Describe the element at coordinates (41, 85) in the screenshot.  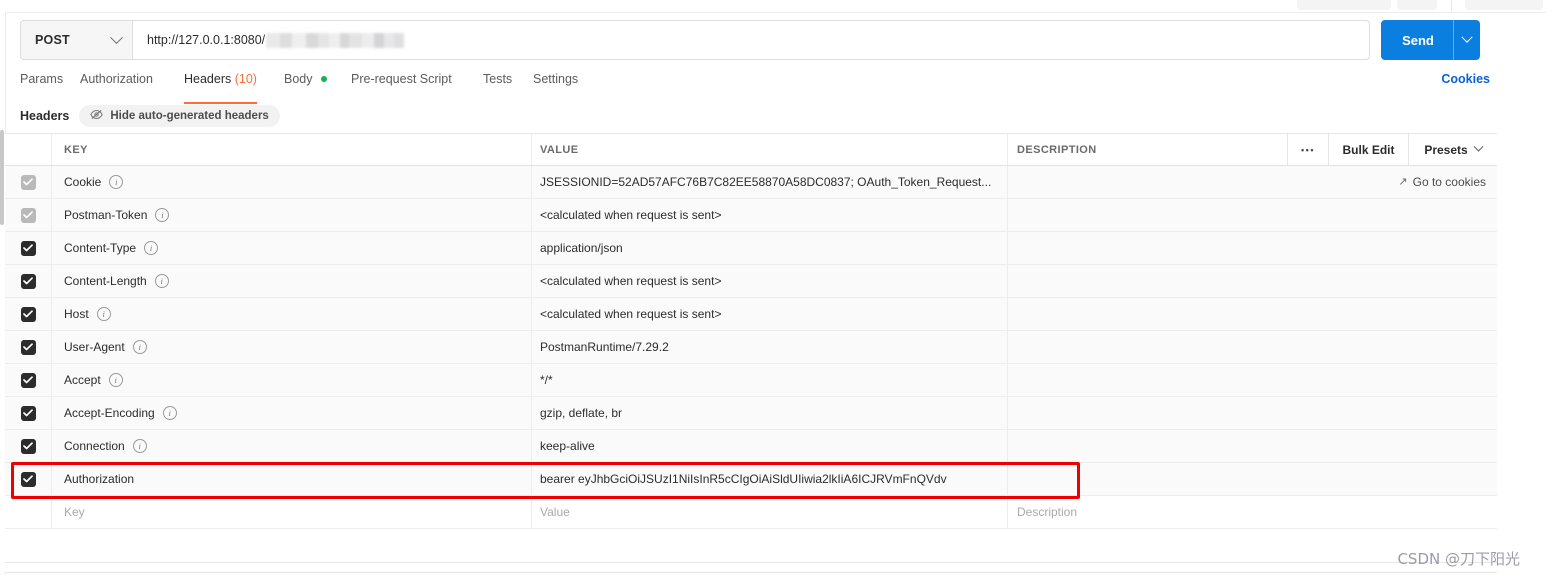
I see `tab-params: Params` at that location.